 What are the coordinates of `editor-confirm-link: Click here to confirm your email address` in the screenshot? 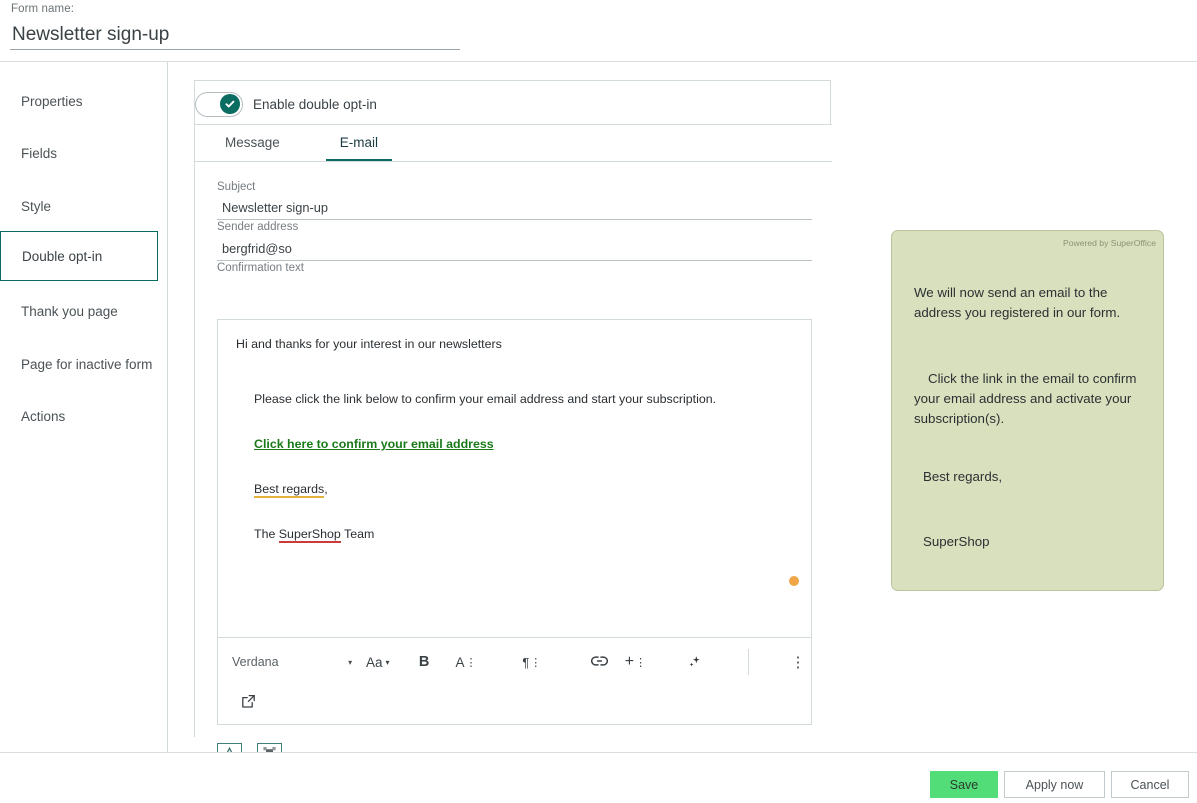 It's located at (523, 445).